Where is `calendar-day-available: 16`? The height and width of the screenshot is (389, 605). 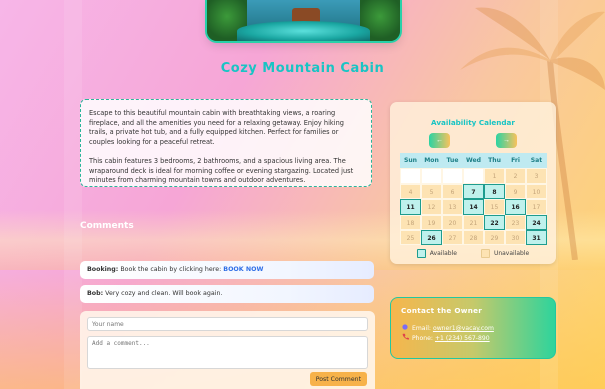 calendar-day-available: 16 is located at coordinates (515, 207).